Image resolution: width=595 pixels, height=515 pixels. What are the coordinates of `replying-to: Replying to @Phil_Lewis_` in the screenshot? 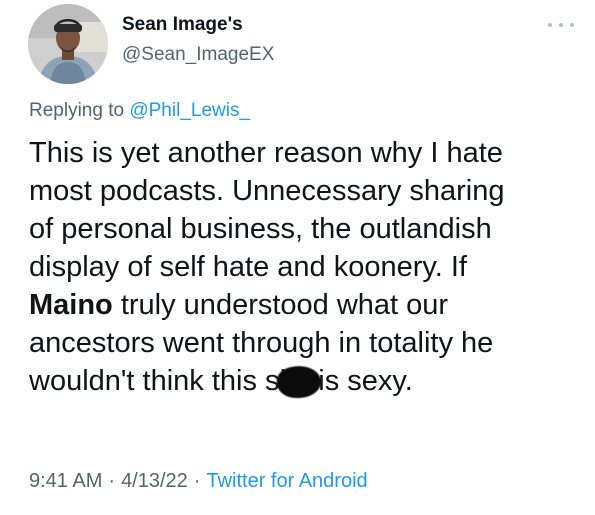 It's located at (139, 111).